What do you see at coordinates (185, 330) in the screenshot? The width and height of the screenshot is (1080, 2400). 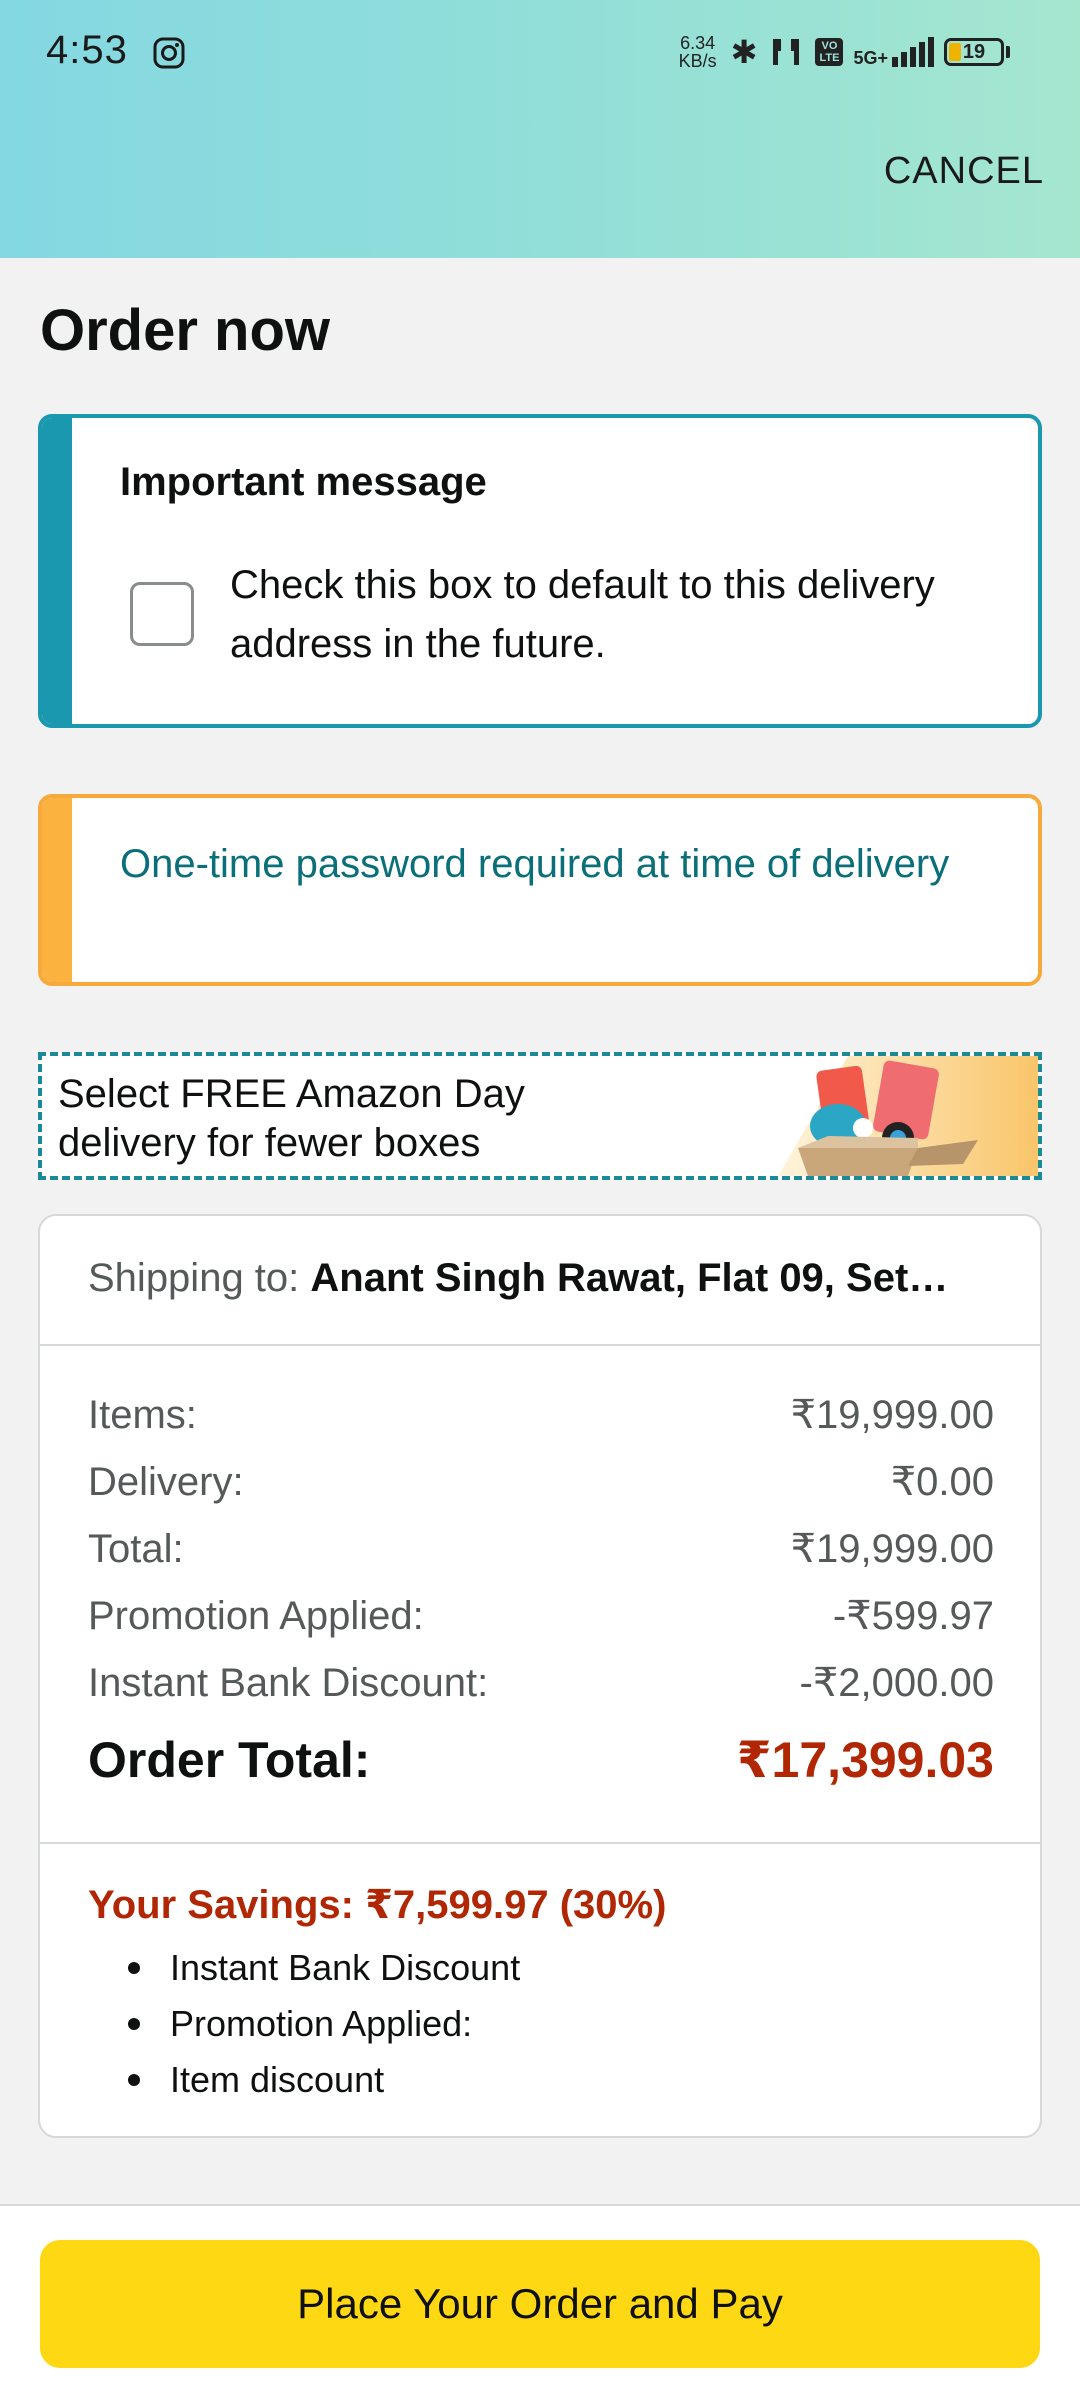 I see `page-title: Order now` at bounding box center [185, 330].